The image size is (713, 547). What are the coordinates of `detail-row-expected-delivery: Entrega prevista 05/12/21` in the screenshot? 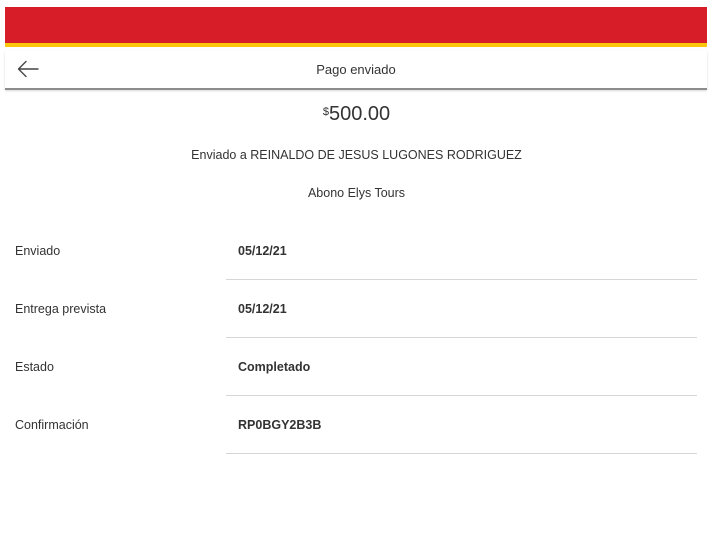 It's located at (356, 309).